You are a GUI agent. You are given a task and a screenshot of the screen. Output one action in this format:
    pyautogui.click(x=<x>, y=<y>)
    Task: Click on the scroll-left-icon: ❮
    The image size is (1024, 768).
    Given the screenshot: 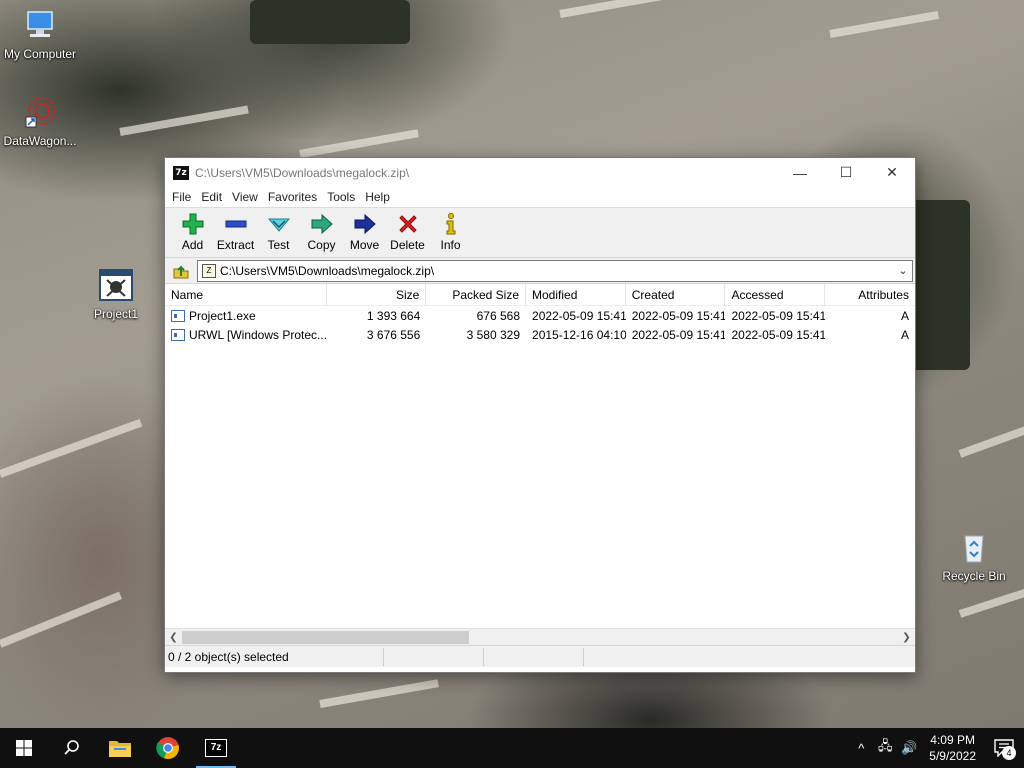 What is the action you would take?
    pyautogui.click(x=173, y=637)
    